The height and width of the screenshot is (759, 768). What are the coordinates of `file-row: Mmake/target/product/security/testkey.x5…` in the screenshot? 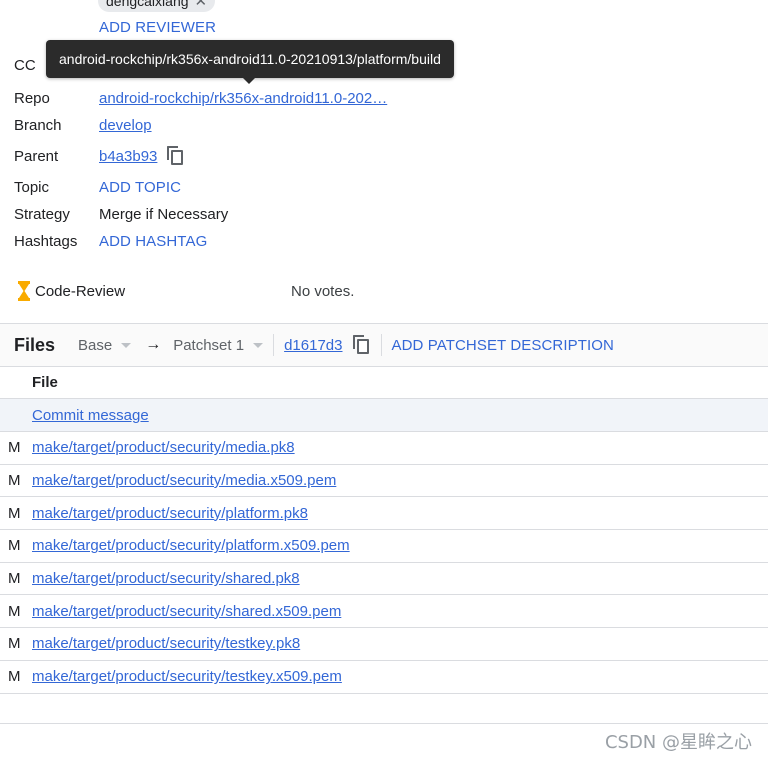 It's located at (384, 677).